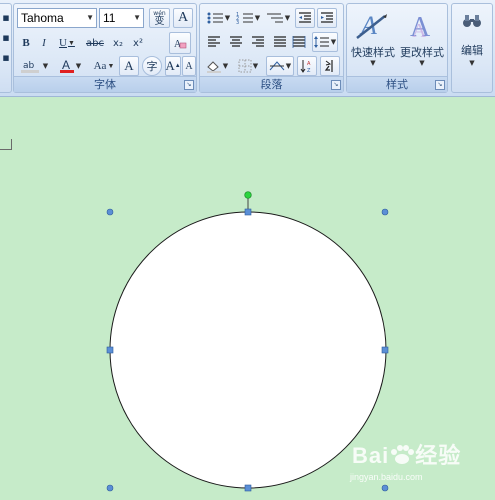 The height and width of the screenshot is (500, 495). What do you see at coordinates (100, 66) in the screenshot?
I see `change-case-glyph: Aa` at bounding box center [100, 66].